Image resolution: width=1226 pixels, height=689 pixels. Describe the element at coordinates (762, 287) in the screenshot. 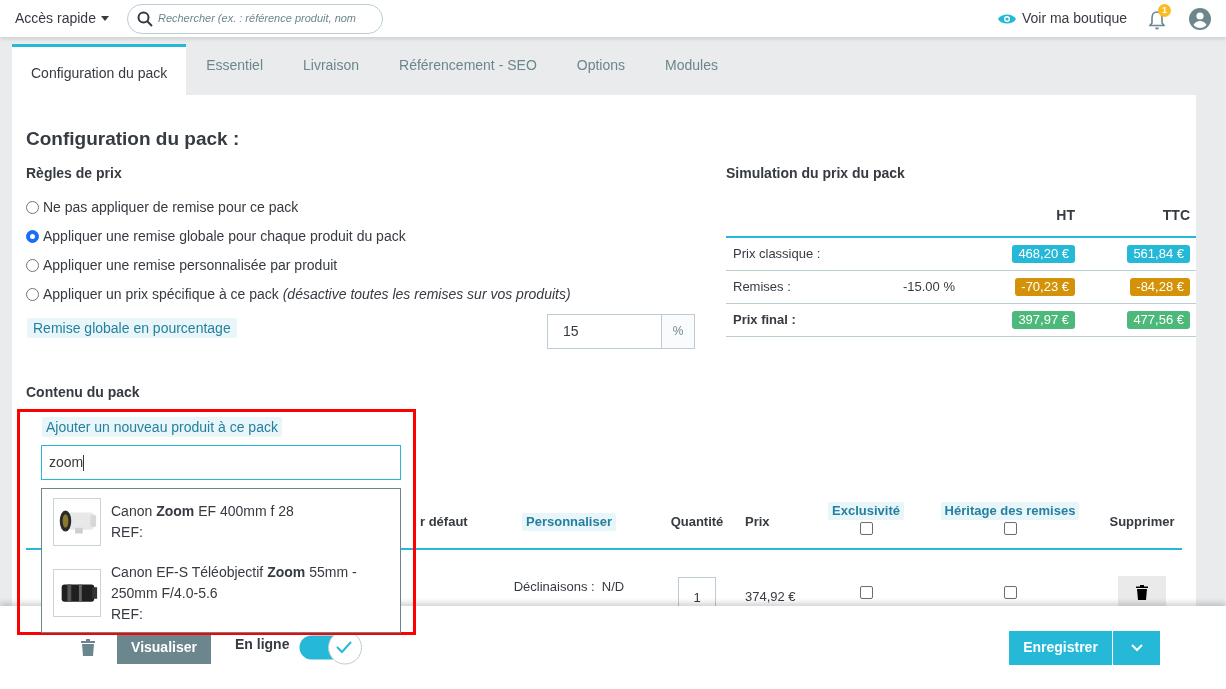

I see `row-label: Remises :` at that location.